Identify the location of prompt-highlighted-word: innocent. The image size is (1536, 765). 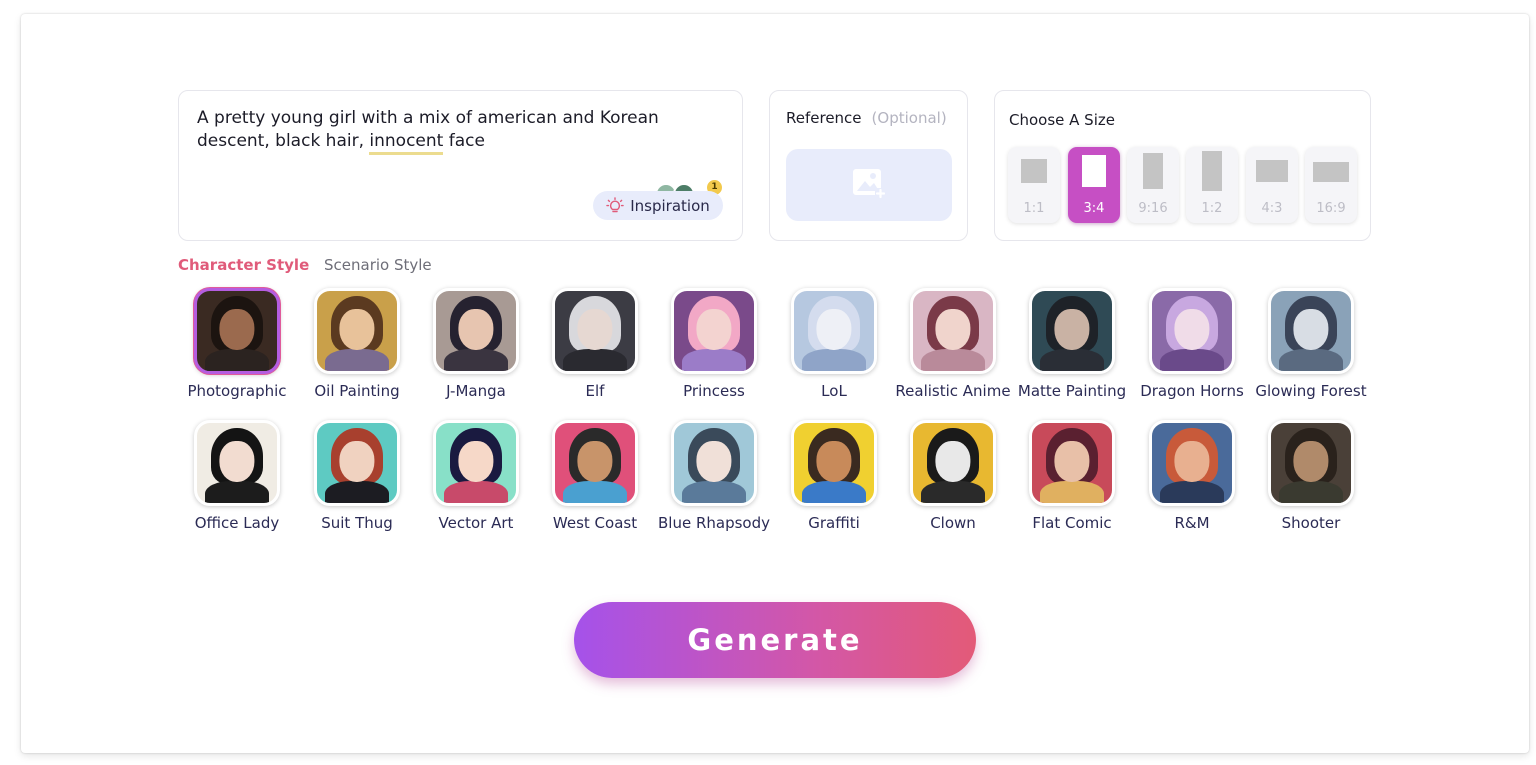
(406, 143).